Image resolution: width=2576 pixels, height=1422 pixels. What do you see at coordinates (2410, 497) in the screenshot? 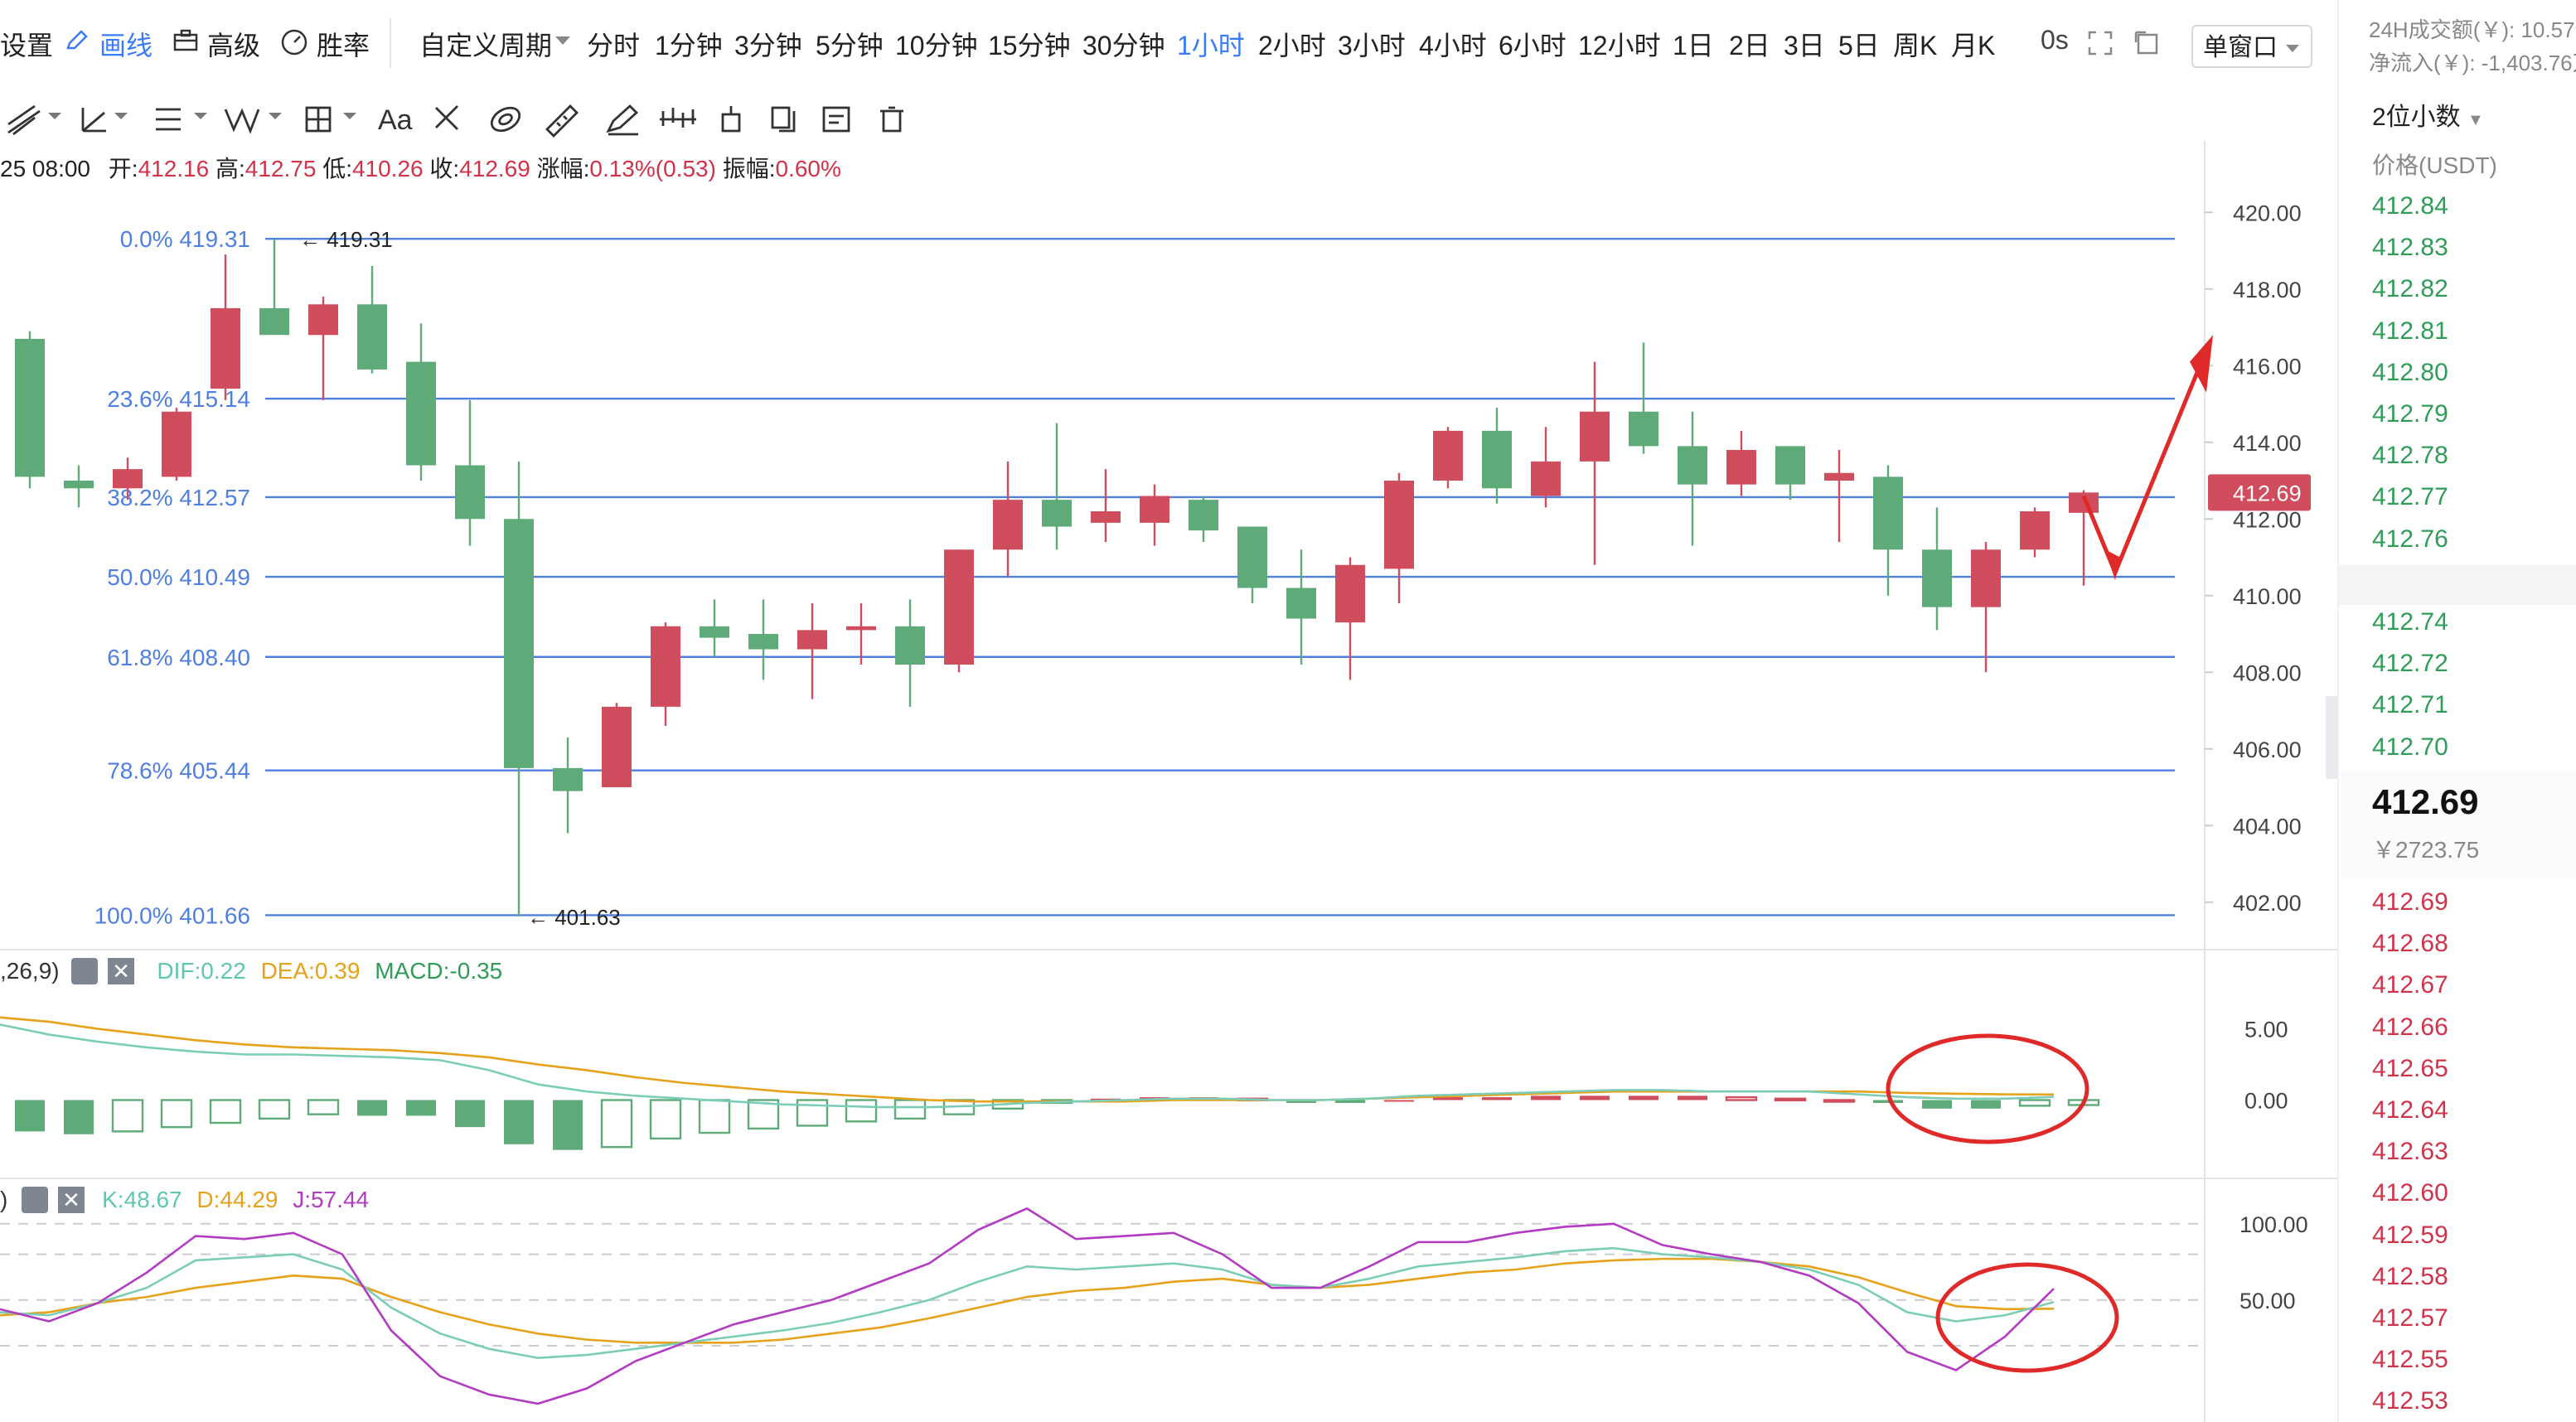
I see `ask-price: 412.77` at bounding box center [2410, 497].